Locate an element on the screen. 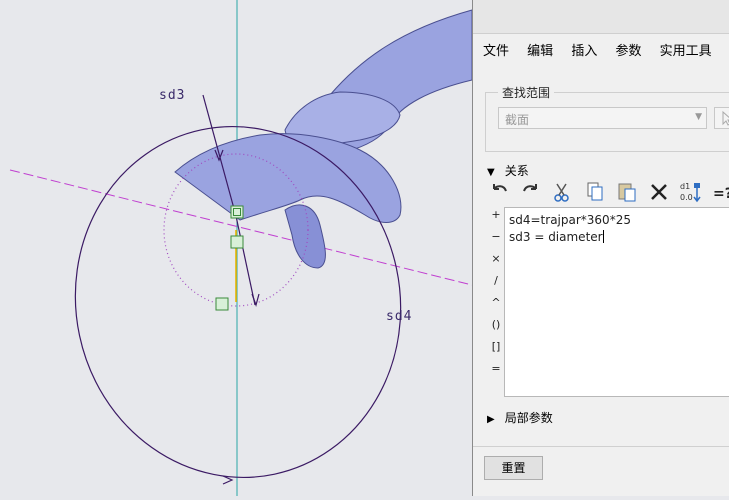 This screenshot has height=500, width=729. svg-text: d1 is located at coordinates (685, 186).